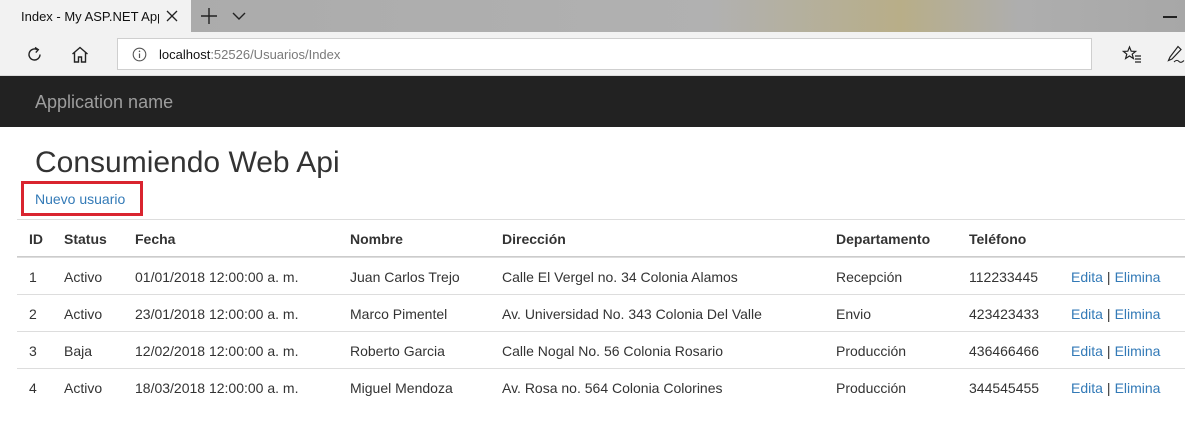 The image size is (1185, 425). What do you see at coordinates (104, 102) in the screenshot?
I see `app-name-link: Application name` at bounding box center [104, 102].